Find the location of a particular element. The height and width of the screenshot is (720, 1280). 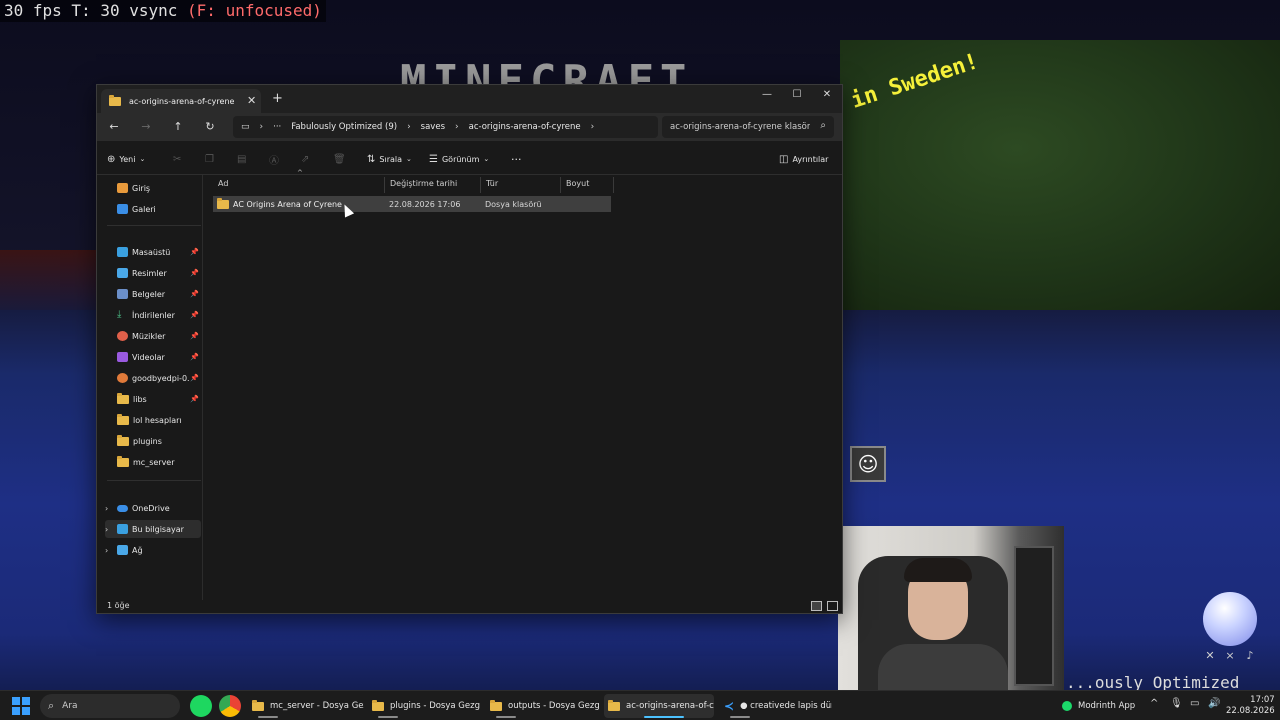

sidebar-item-plugins: plugins is located at coordinates (159, 441).